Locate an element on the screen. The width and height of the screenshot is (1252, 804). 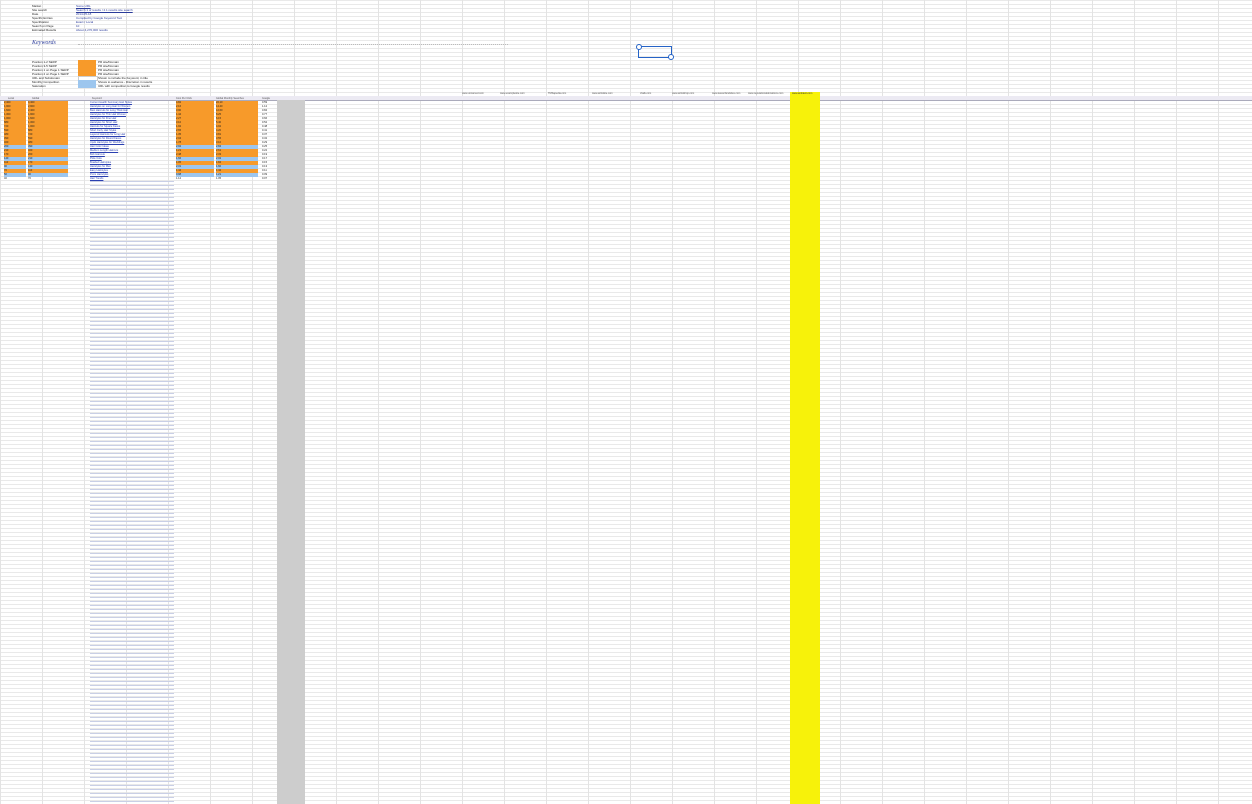
table-row: 40 70 Hair Trends 1.12 1.05 0.07 is located at coordinates (626, 179).